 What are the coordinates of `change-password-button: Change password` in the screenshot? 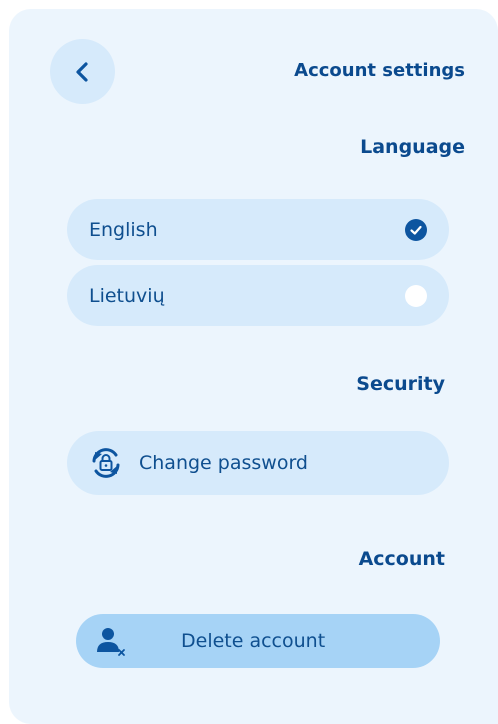 It's located at (258, 463).